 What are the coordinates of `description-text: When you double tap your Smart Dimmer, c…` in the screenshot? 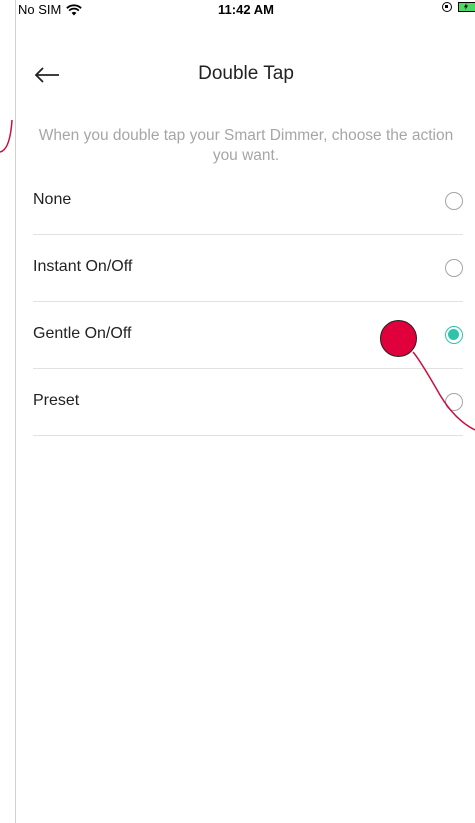 It's located at (246, 145).